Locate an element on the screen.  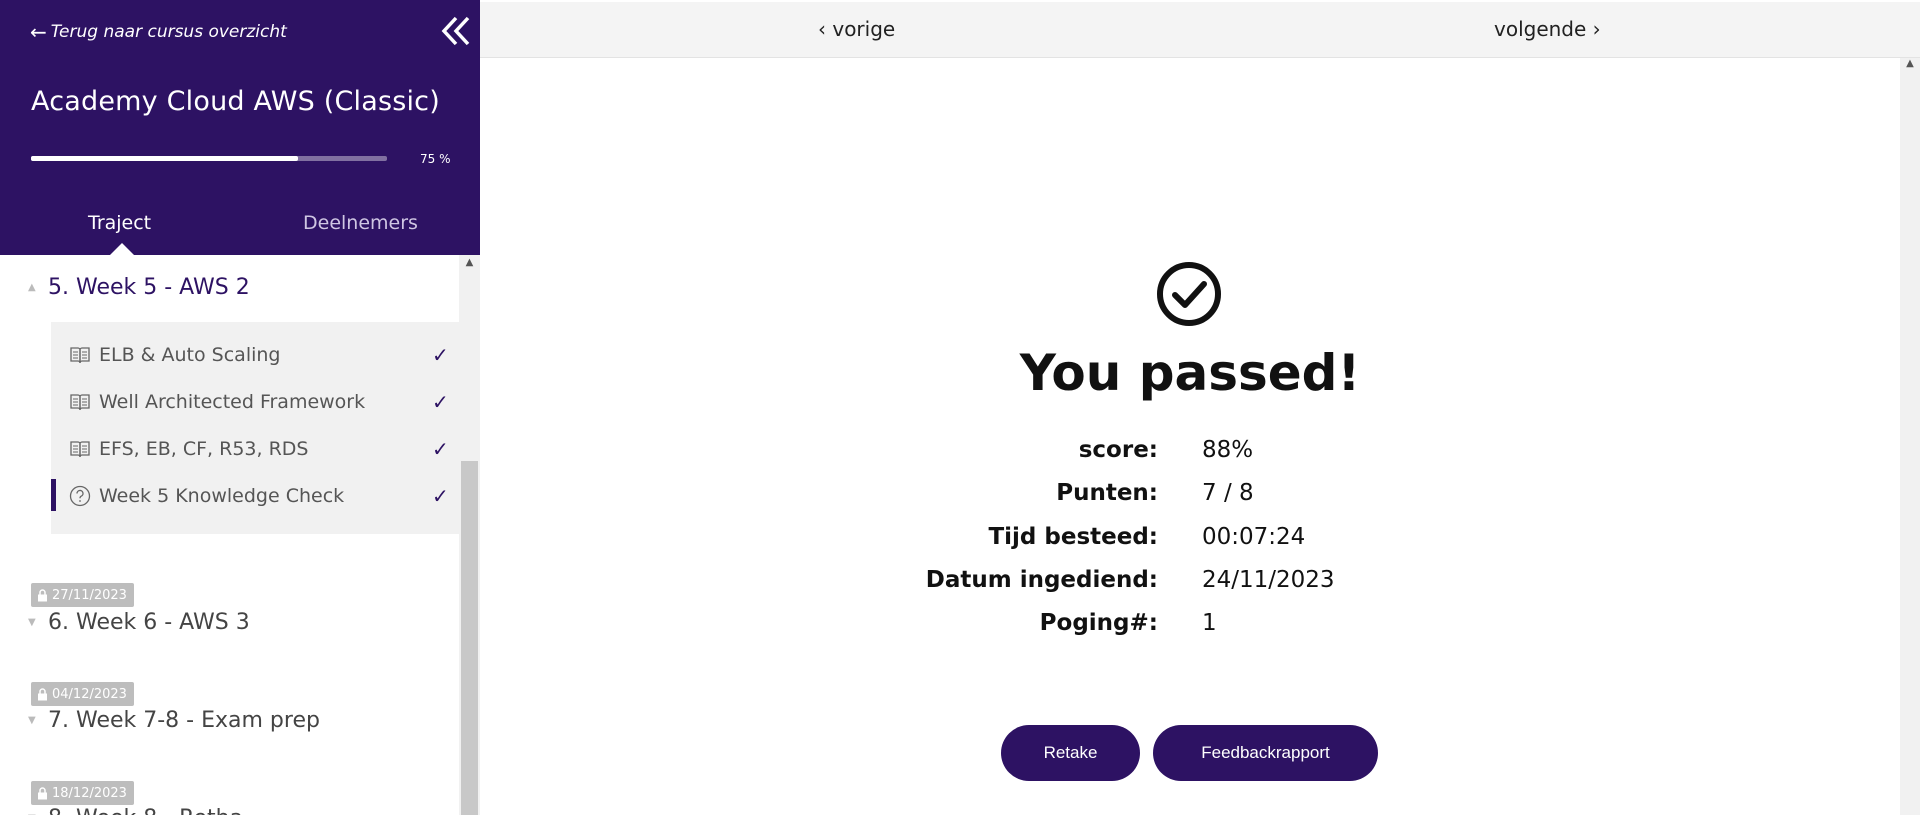
module-title: 6. Week 6 - AWS 3 is located at coordinates (149, 622).